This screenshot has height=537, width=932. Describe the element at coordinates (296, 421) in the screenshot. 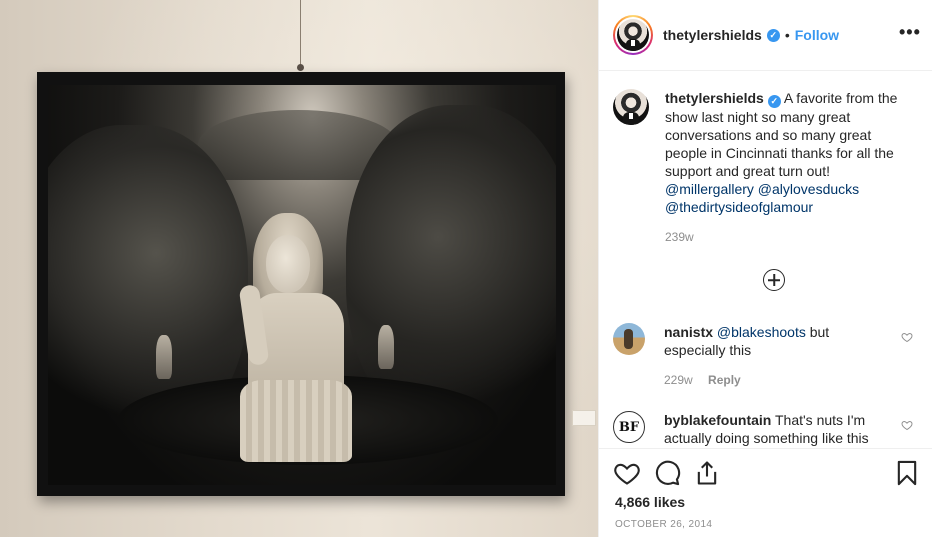

I see `photo-girl-skirt` at that location.